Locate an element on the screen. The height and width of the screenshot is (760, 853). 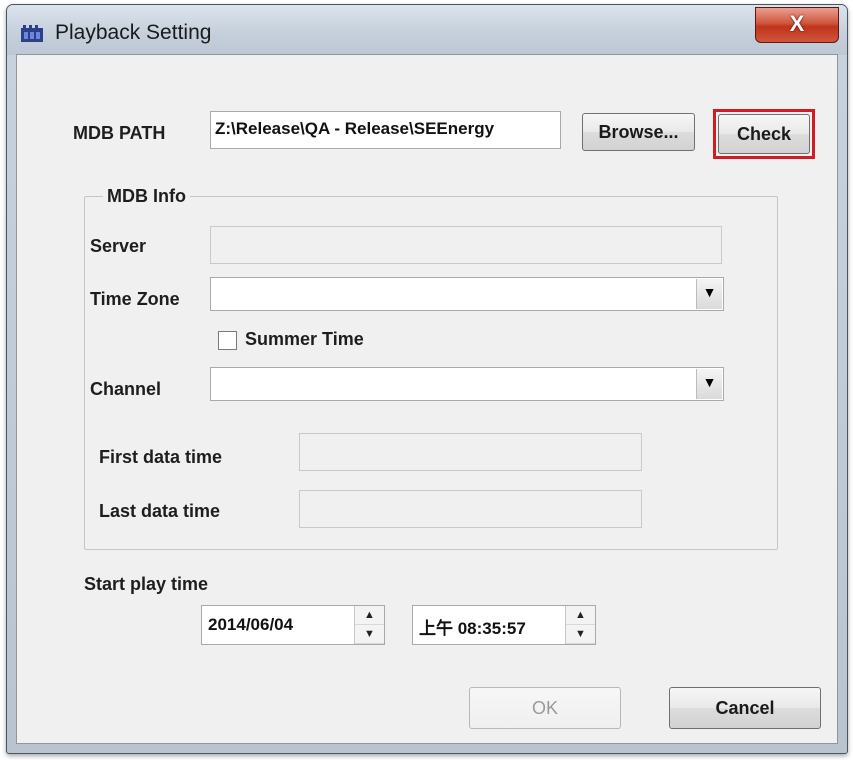
close-button: X is located at coordinates (797, 25).